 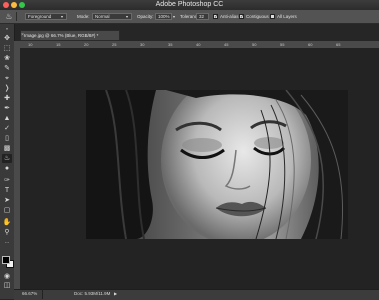 I want to click on ruler-tick-label: 40, so click(x=198, y=44).